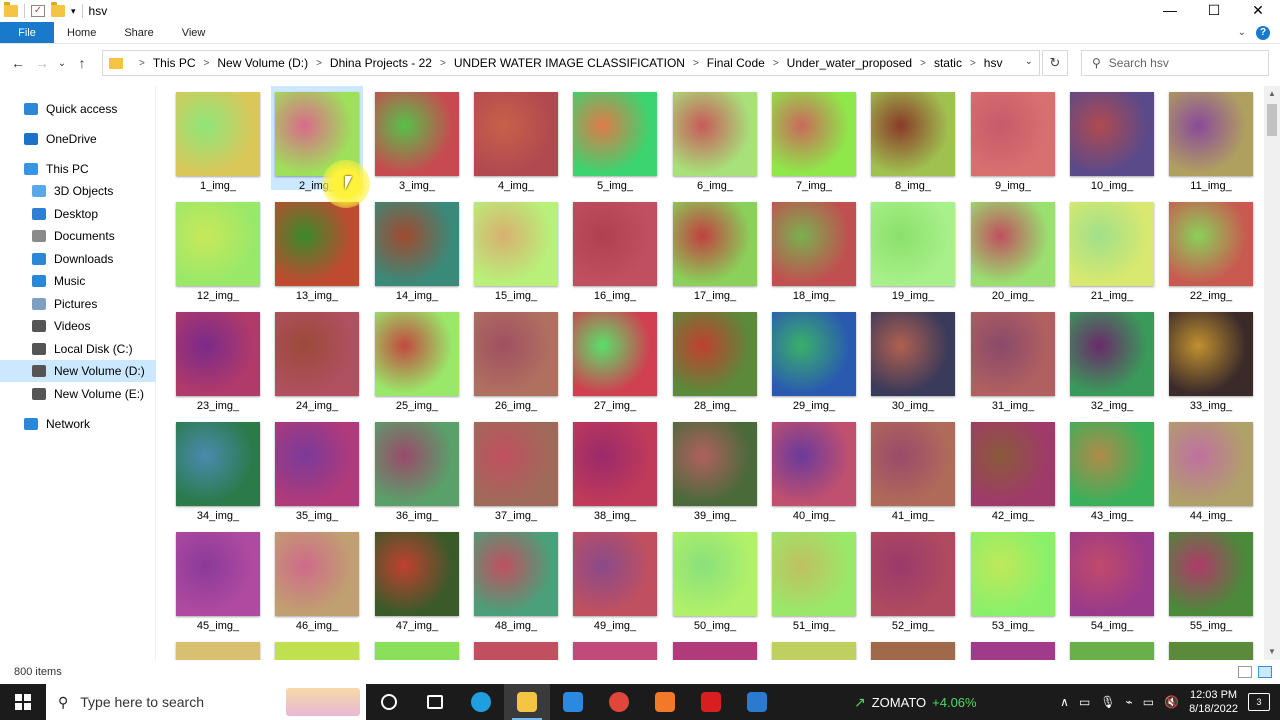 This screenshot has width=1280, height=720. What do you see at coordinates (516, 139) in the screenshot?
I see `file-item: 4_img_` at bounding box center [516, 139].